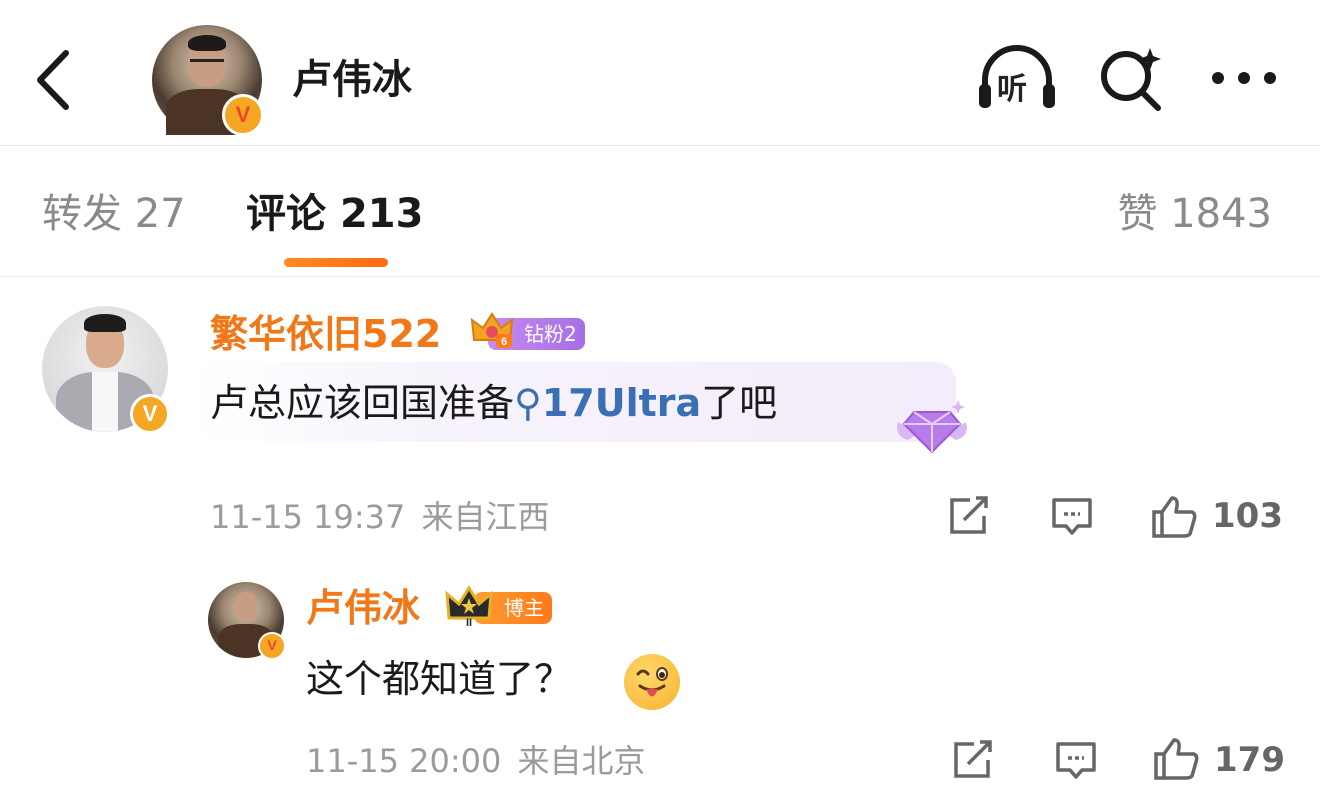  I want to click on like-count: 103, so click(1247, 516).